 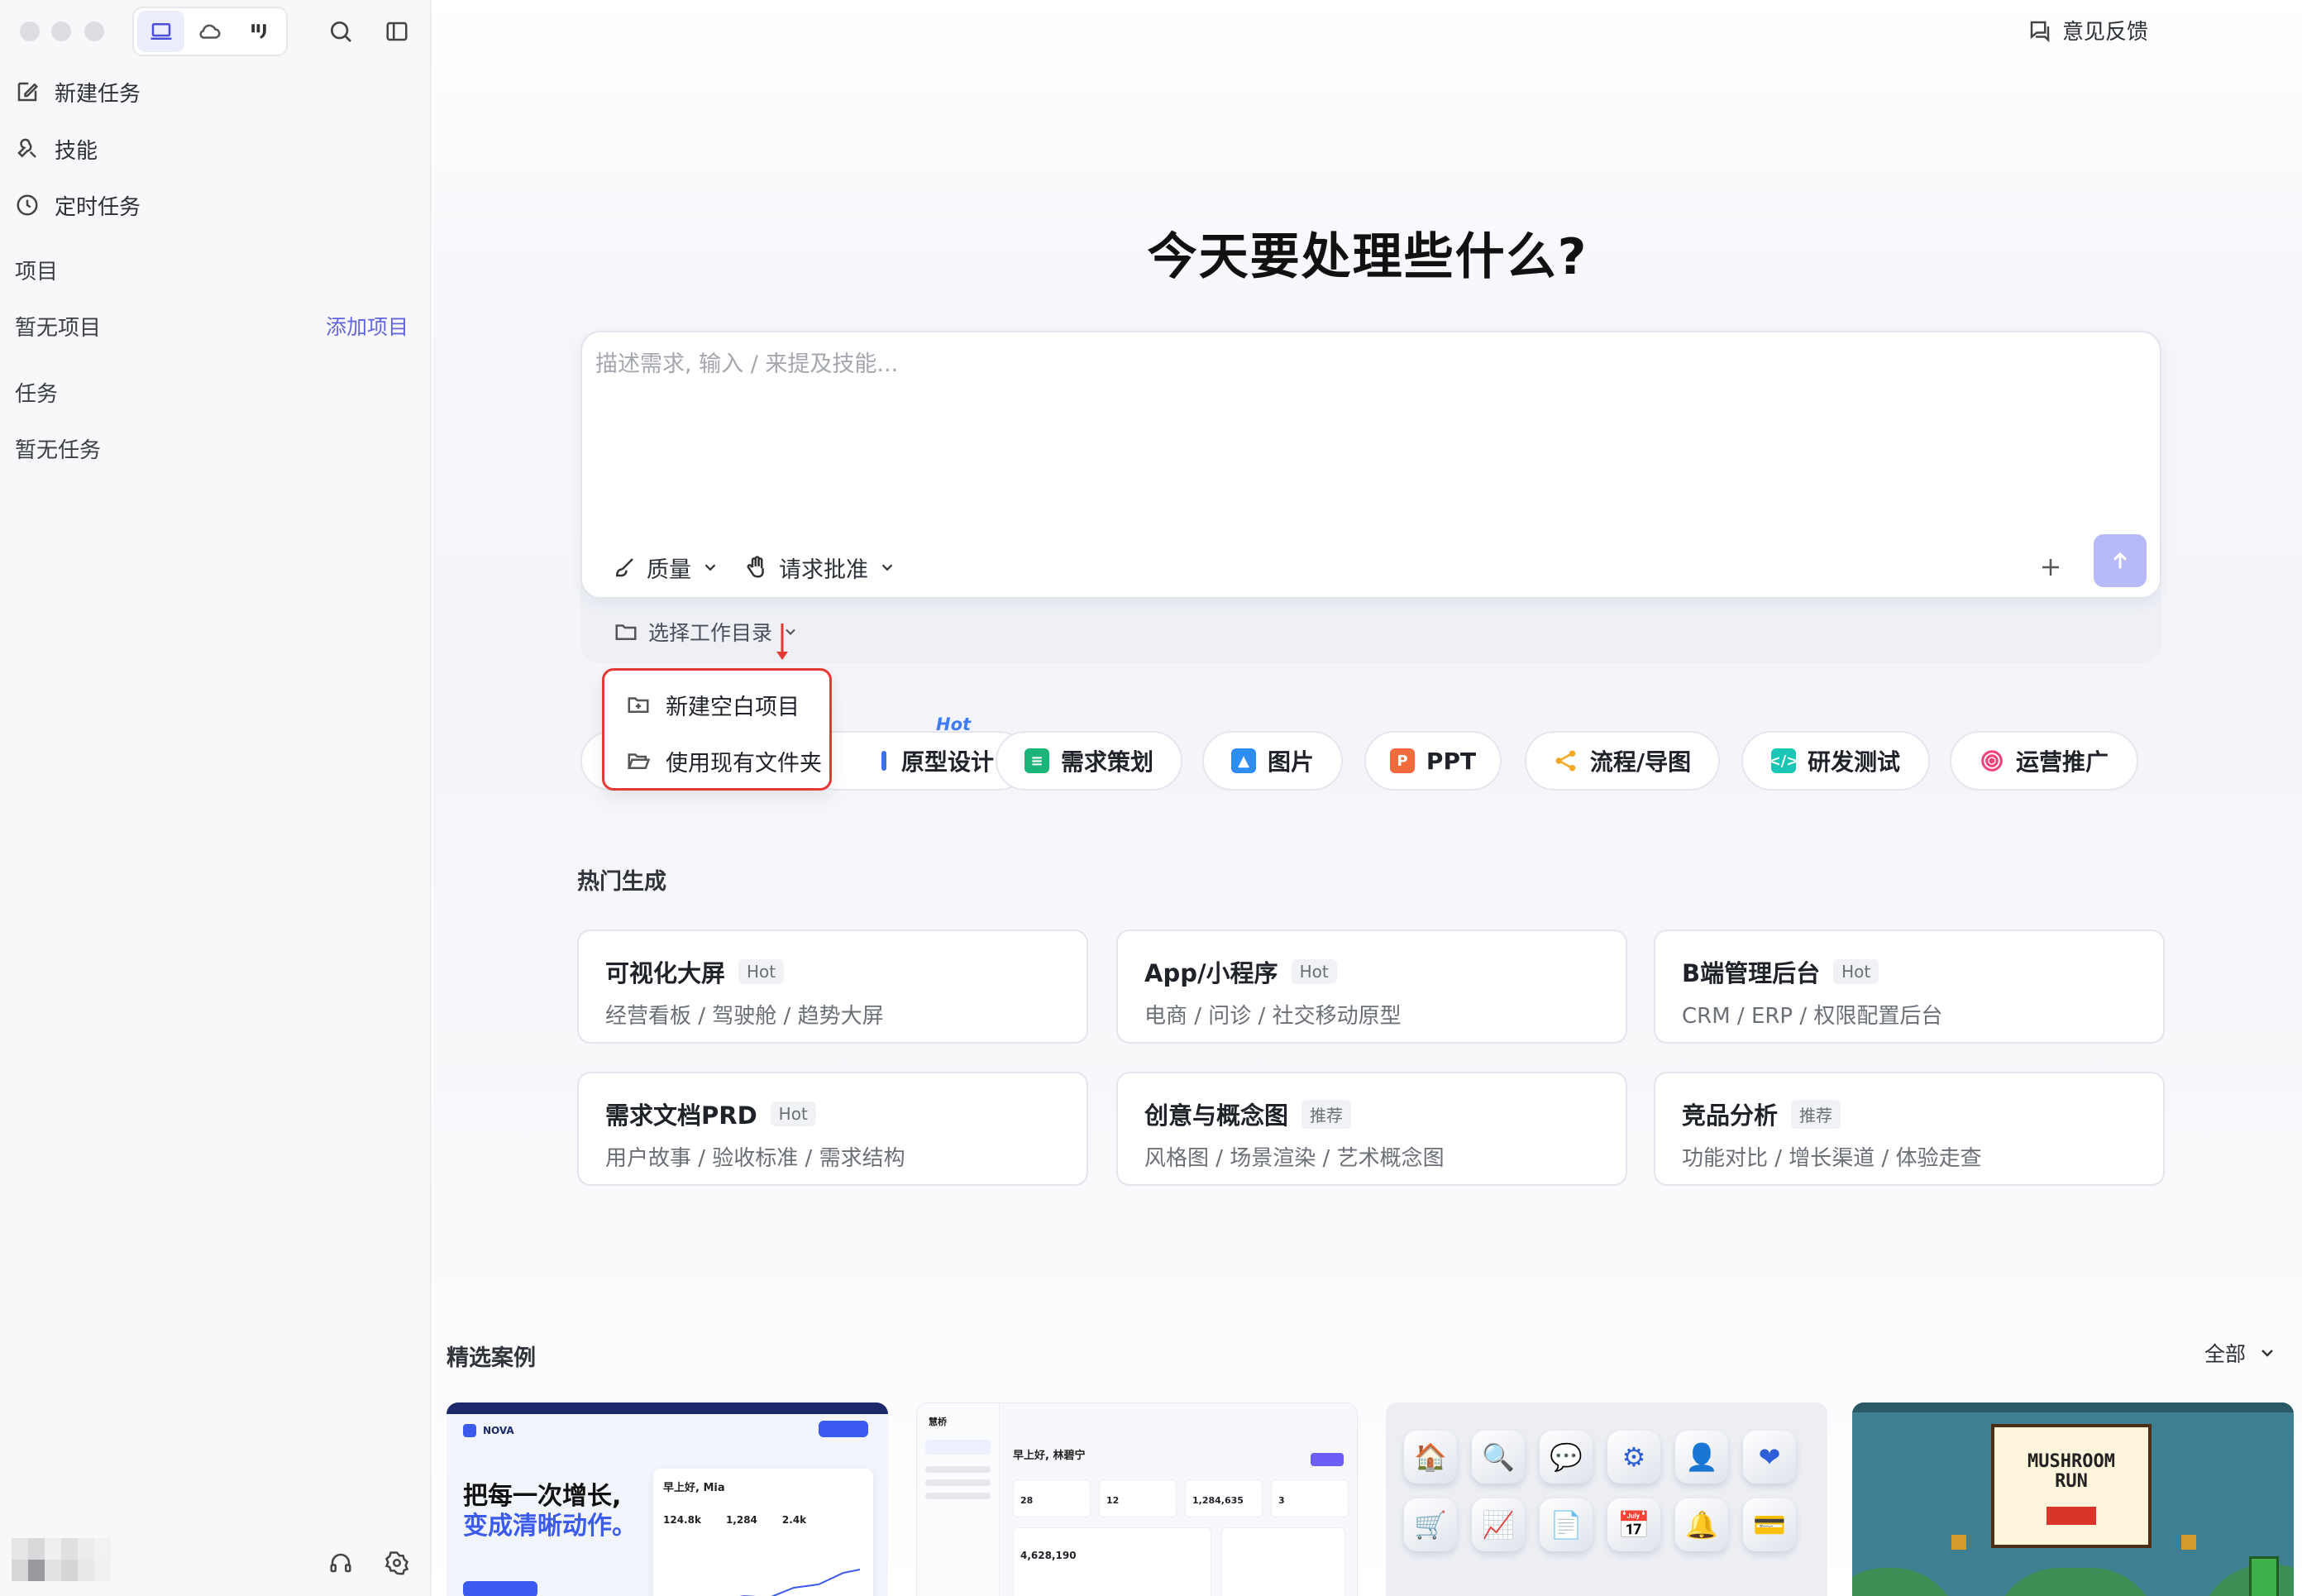 I want to click on cloud-icon, so click(x=210, y=31).